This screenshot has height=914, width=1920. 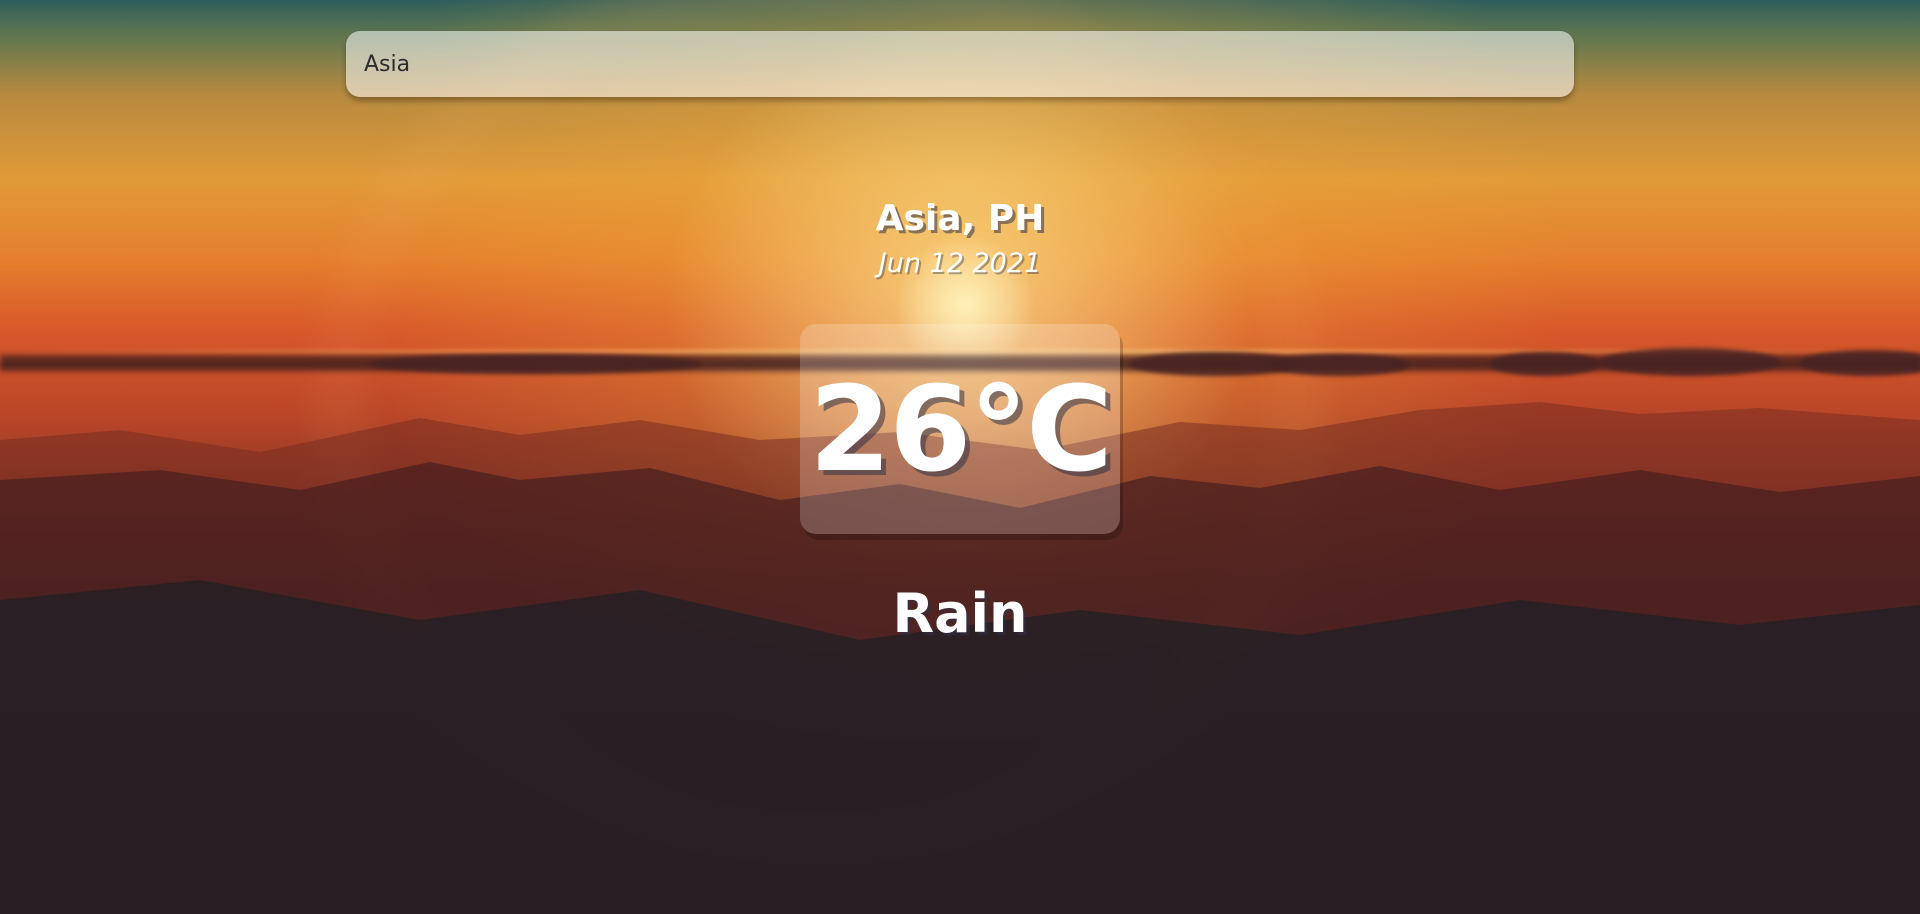 I want to click on date-label: Jun 12 2021, so click(x=960, y=263).